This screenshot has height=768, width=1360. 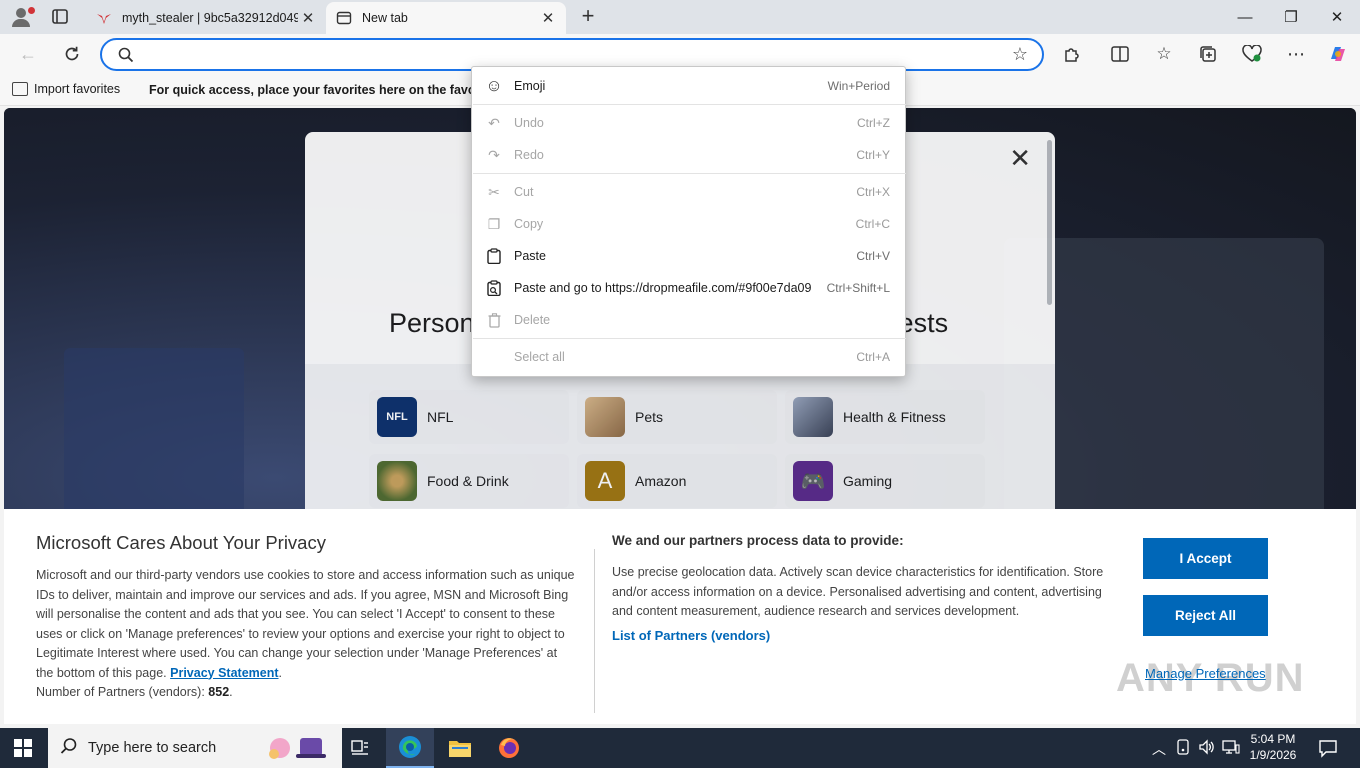 I want to click on menu-item-shortcut: Ctrl+Z, so click(x=873, y=123).